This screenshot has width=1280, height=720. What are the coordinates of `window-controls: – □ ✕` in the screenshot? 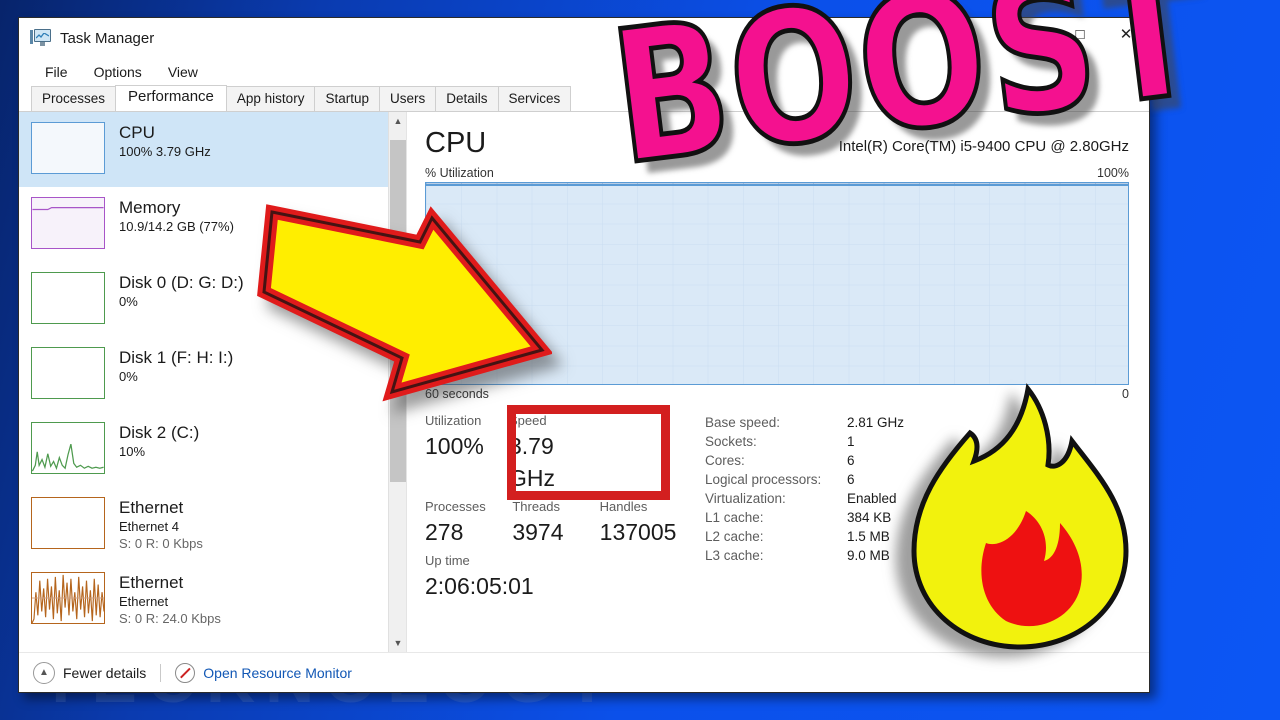 It's located at (1080, 38).